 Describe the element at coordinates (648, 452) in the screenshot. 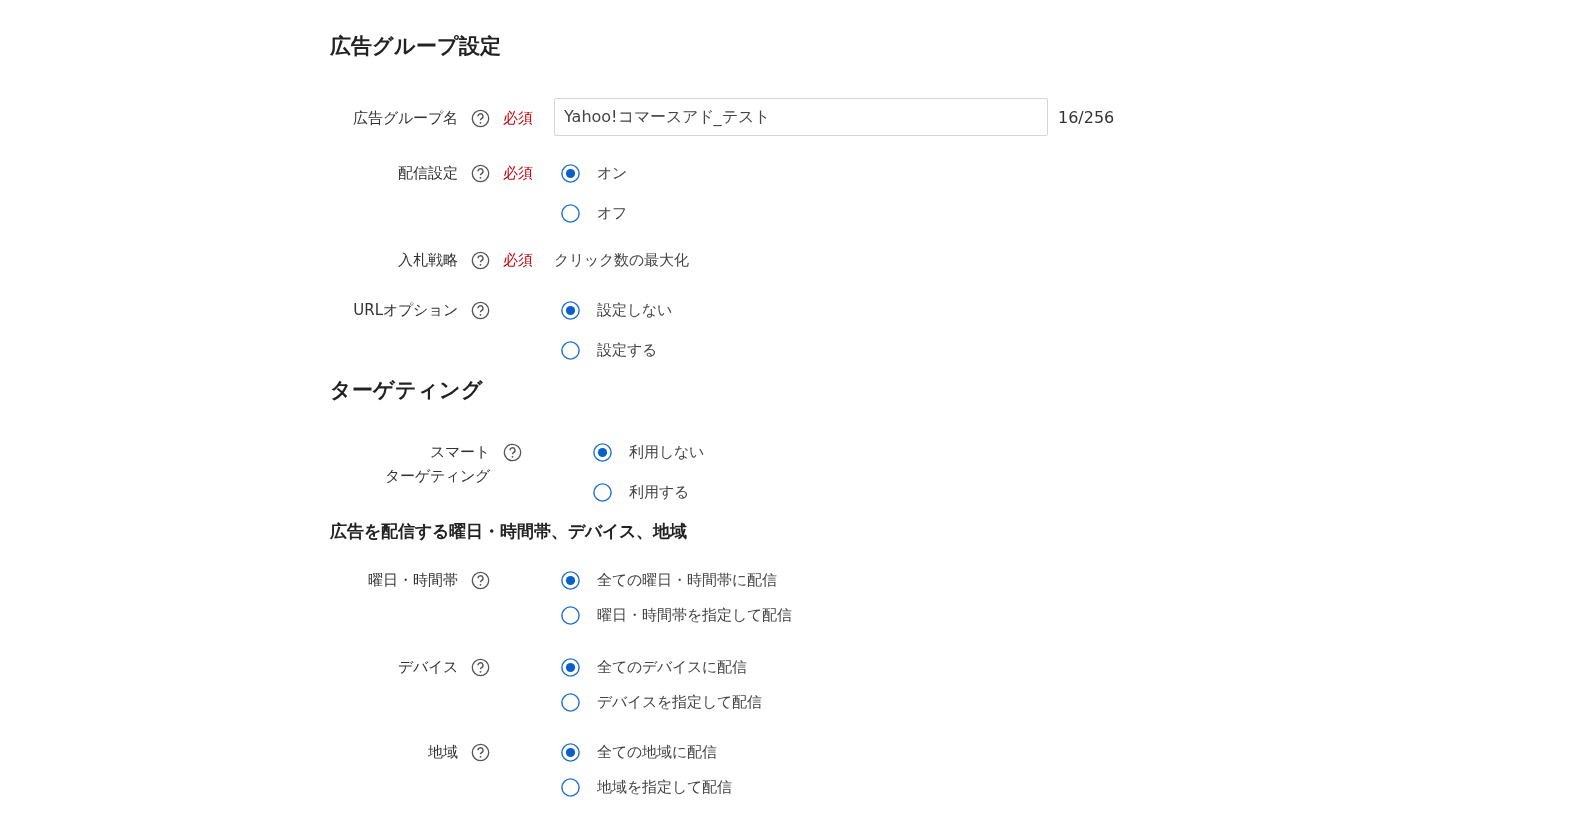

I see `radio-option: 利用しない` at that location.